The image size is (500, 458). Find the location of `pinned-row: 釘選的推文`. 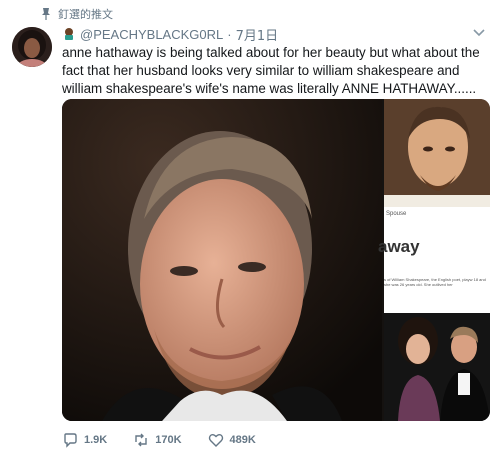

pinned-row: 釘選的推文 is located at coordinates (76, 14).